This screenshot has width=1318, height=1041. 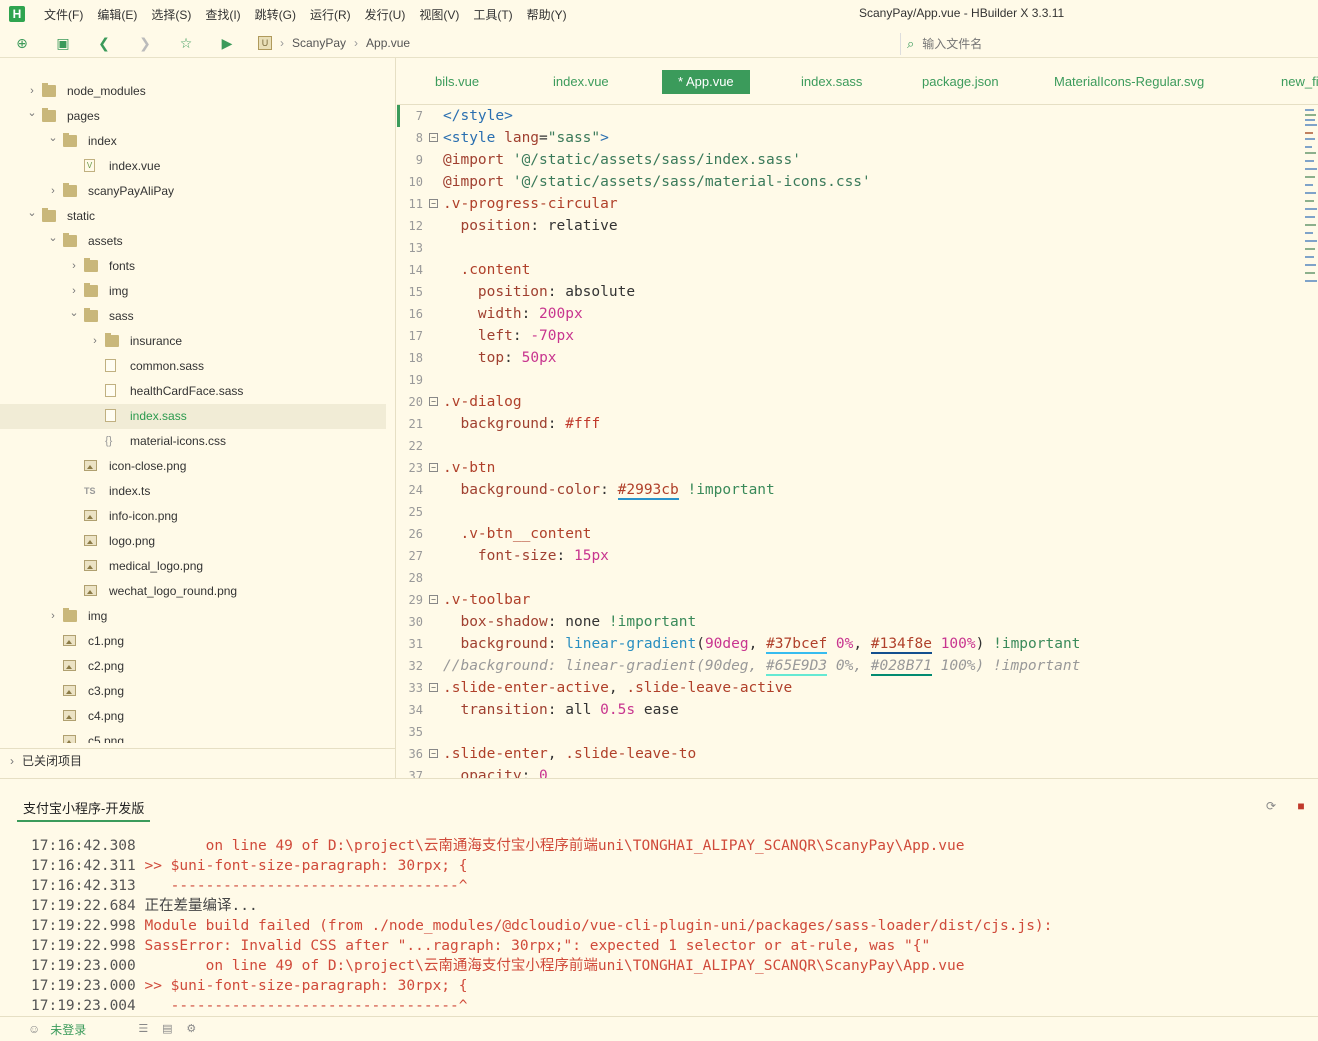 What do you see at coordinates (84, 810) in the screenshot?
I see `console-tab: 支付宝小程序-开发版` at bounding box center [84, 810].